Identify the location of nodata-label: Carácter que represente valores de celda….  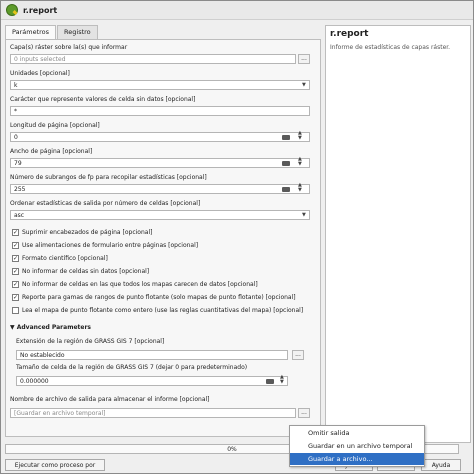
(103, 99).